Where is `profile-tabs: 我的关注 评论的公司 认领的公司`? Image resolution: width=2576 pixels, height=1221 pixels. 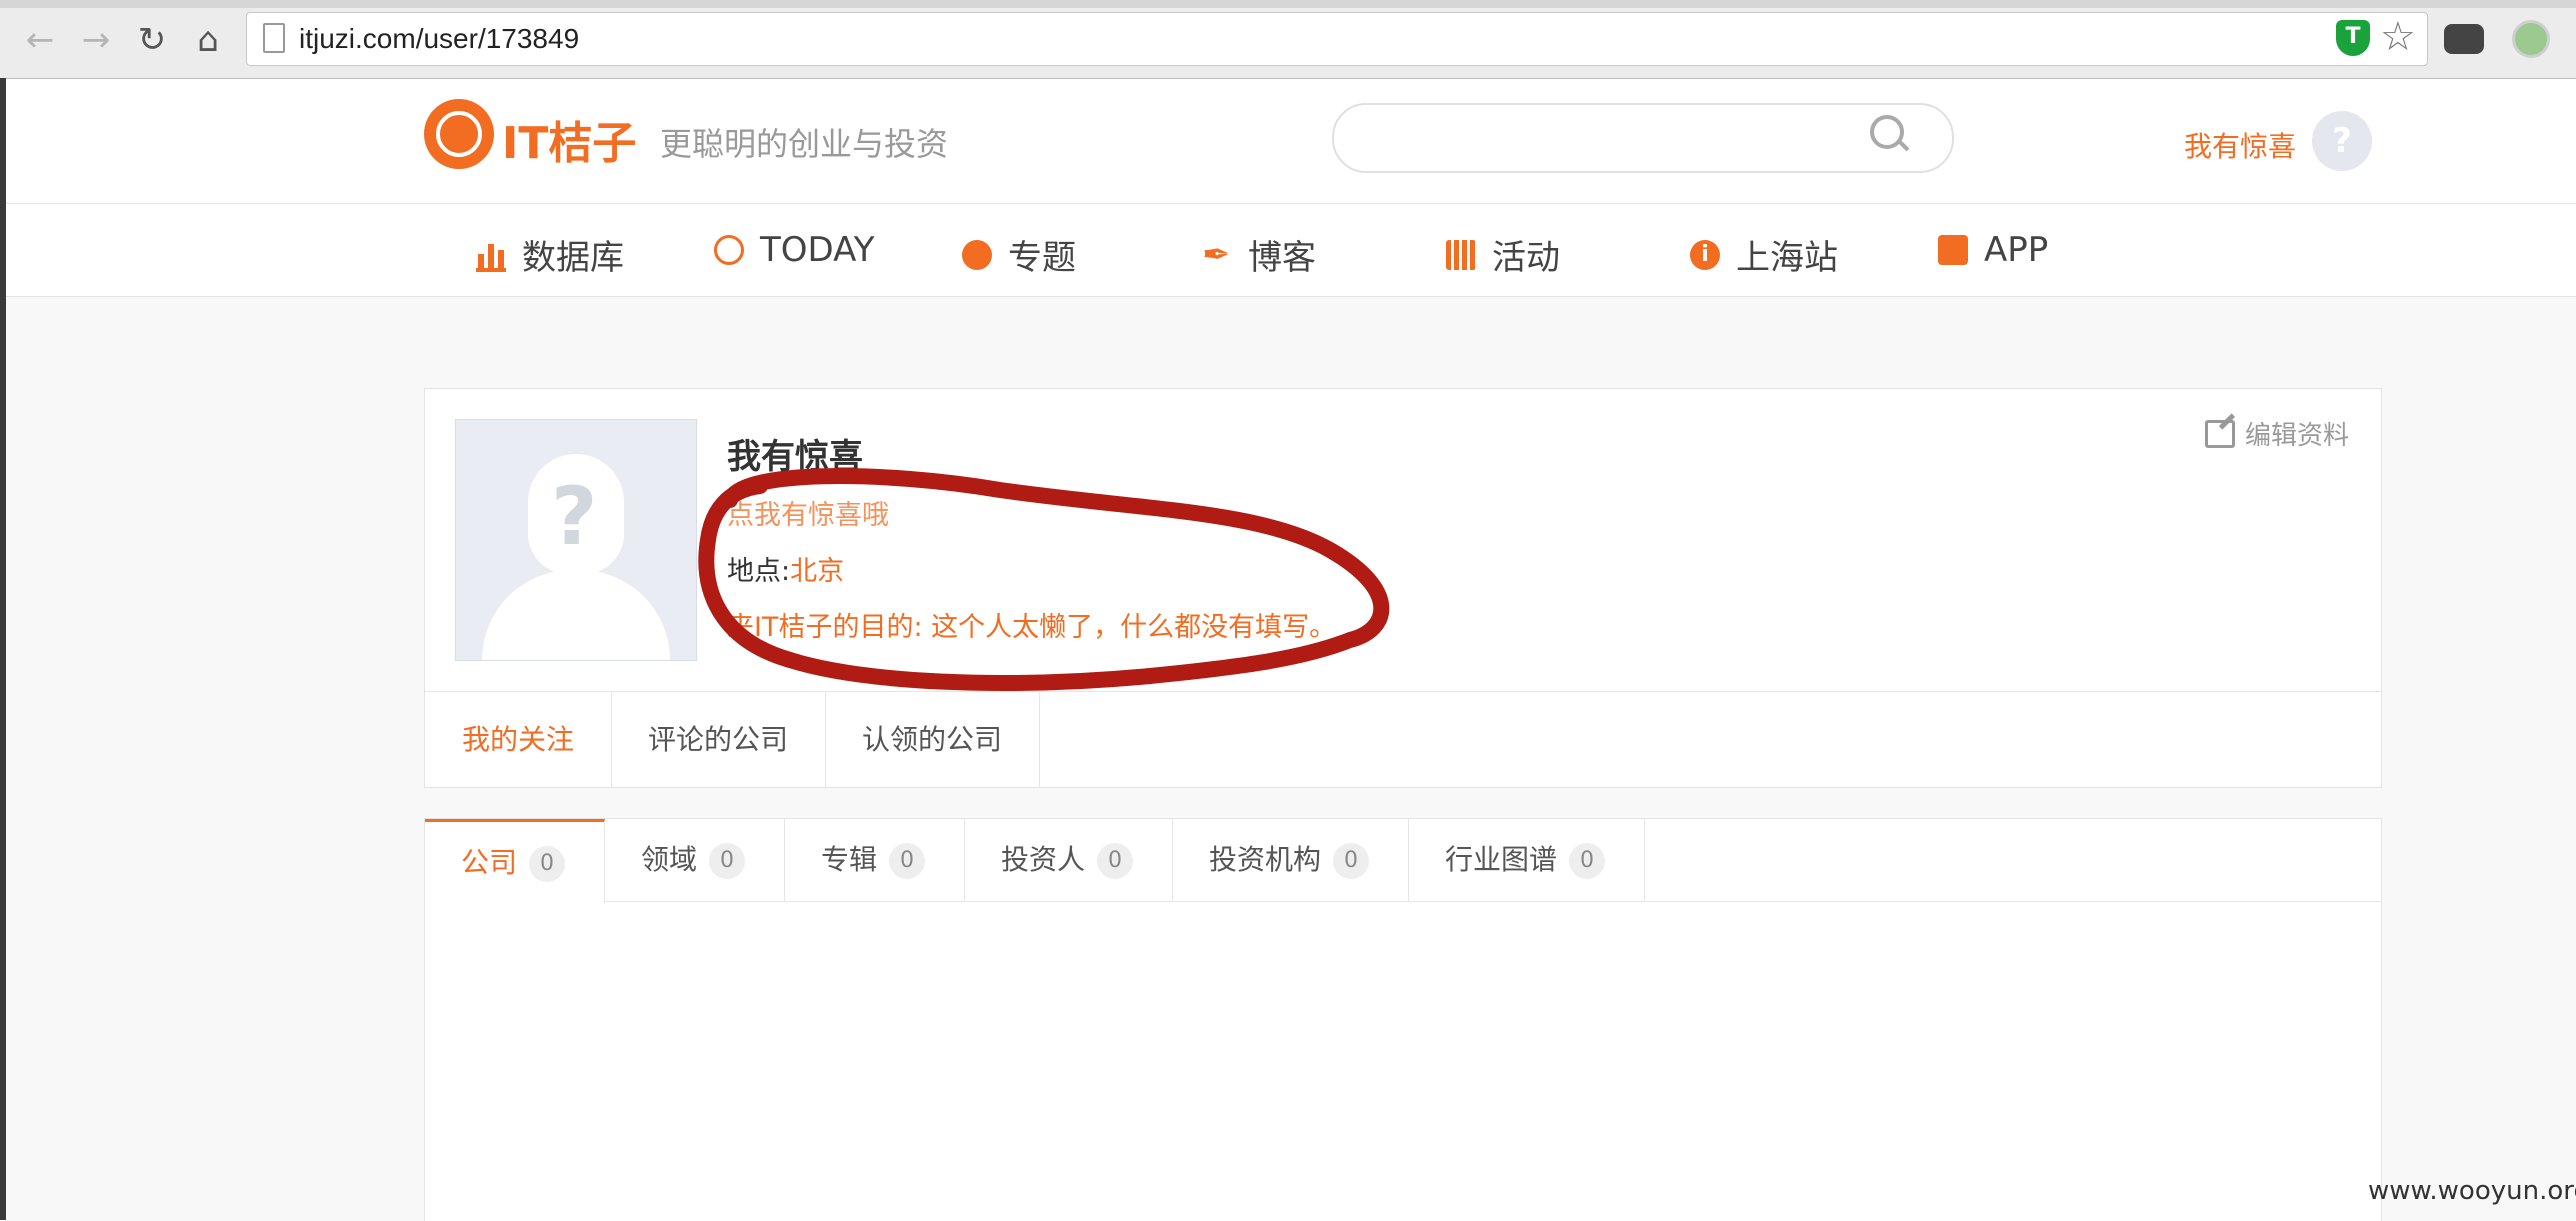
profile-tabs: 我的关注 评论的公司 认领的公司 is located at coordinates (1403, 739).